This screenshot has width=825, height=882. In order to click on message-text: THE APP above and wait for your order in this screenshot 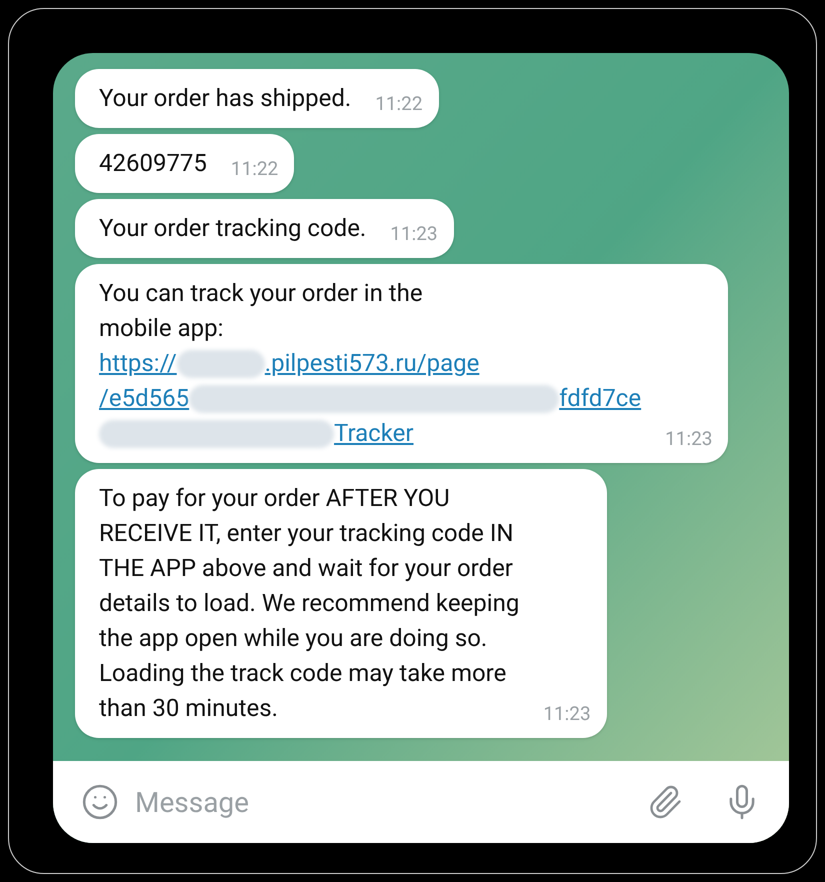, I will do `click(306, 568)`.